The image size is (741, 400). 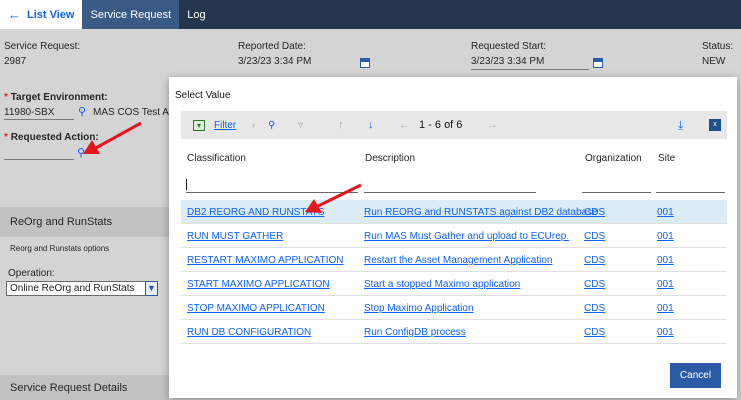 What do you see at coordinates (253, 125) in the screenshot?
I see `chevron-right-icon: ›` at bounding box center [253, 125].